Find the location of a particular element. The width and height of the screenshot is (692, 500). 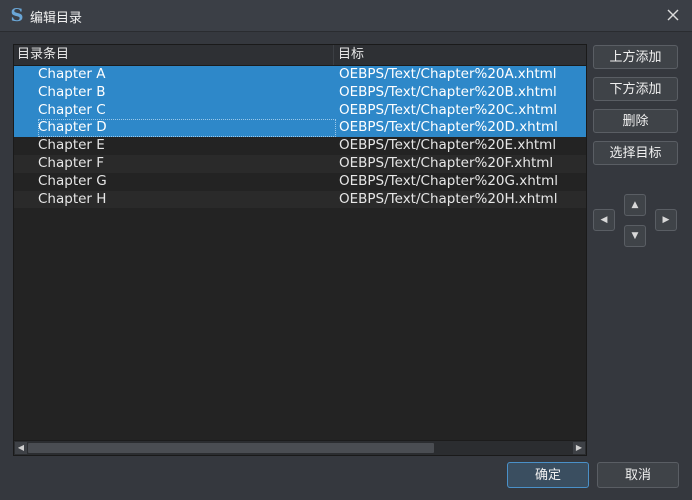

title-bar: S 编辑目录 is located at coordinates (346, 16).